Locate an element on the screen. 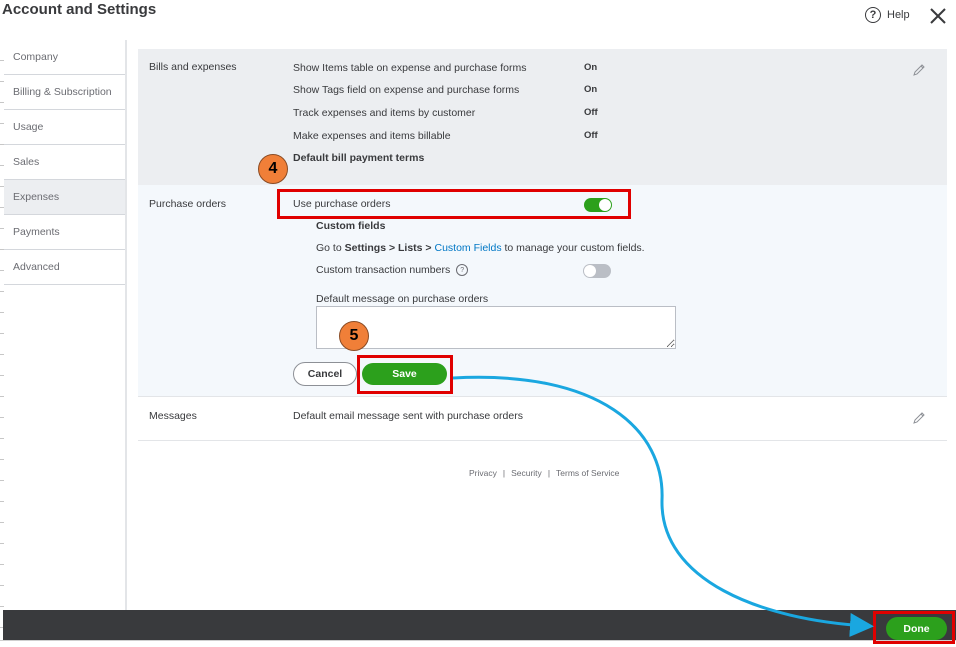 Image resolution: width=956 pixels, height=647 pixels. sidebar-item-sales: Sales is located at coordinates (65, 162).